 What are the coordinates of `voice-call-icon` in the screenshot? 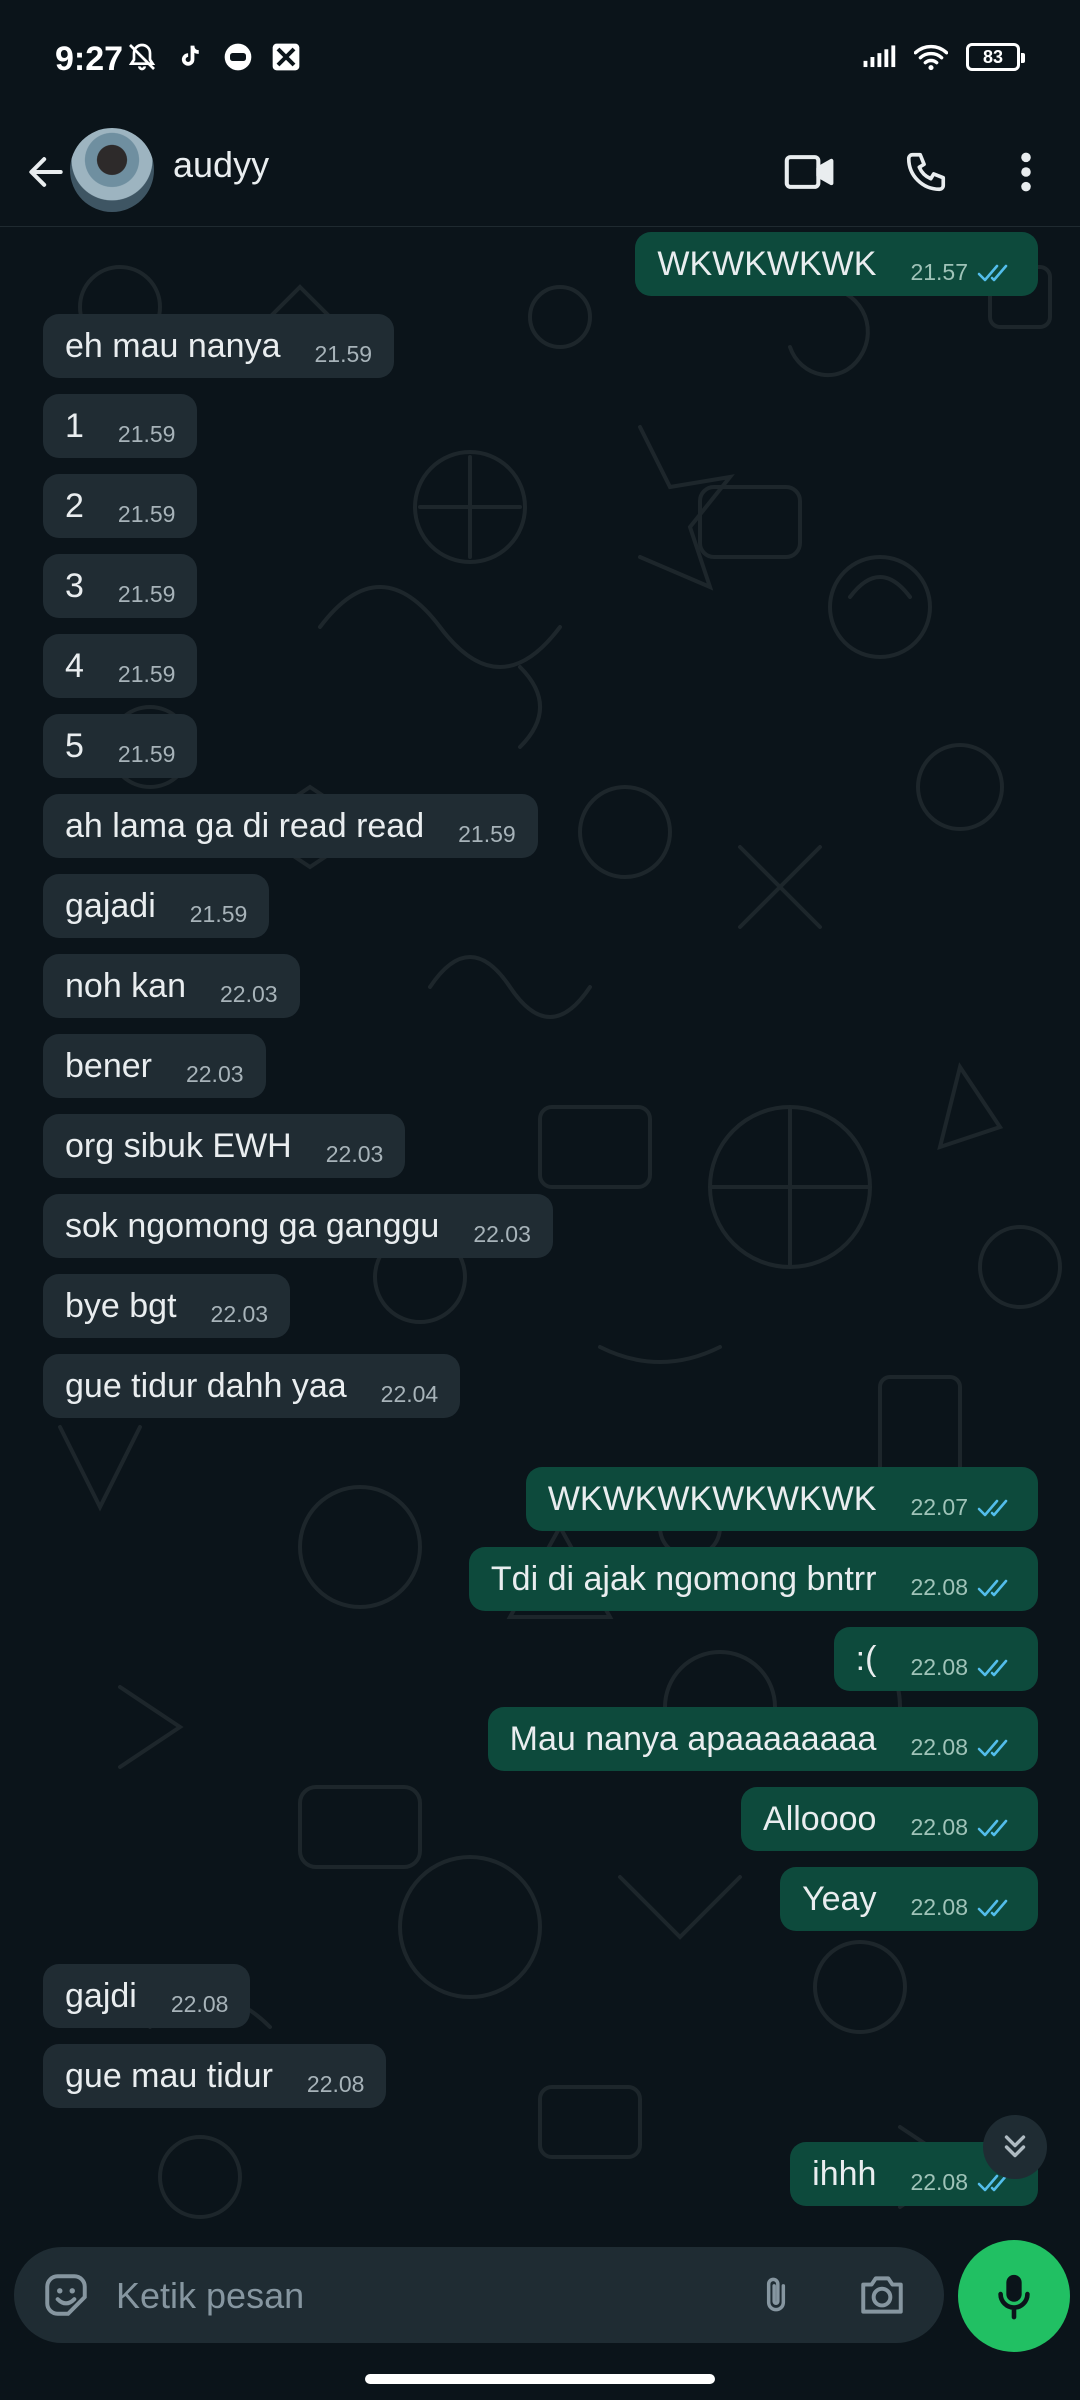 It's located at (926, 172).